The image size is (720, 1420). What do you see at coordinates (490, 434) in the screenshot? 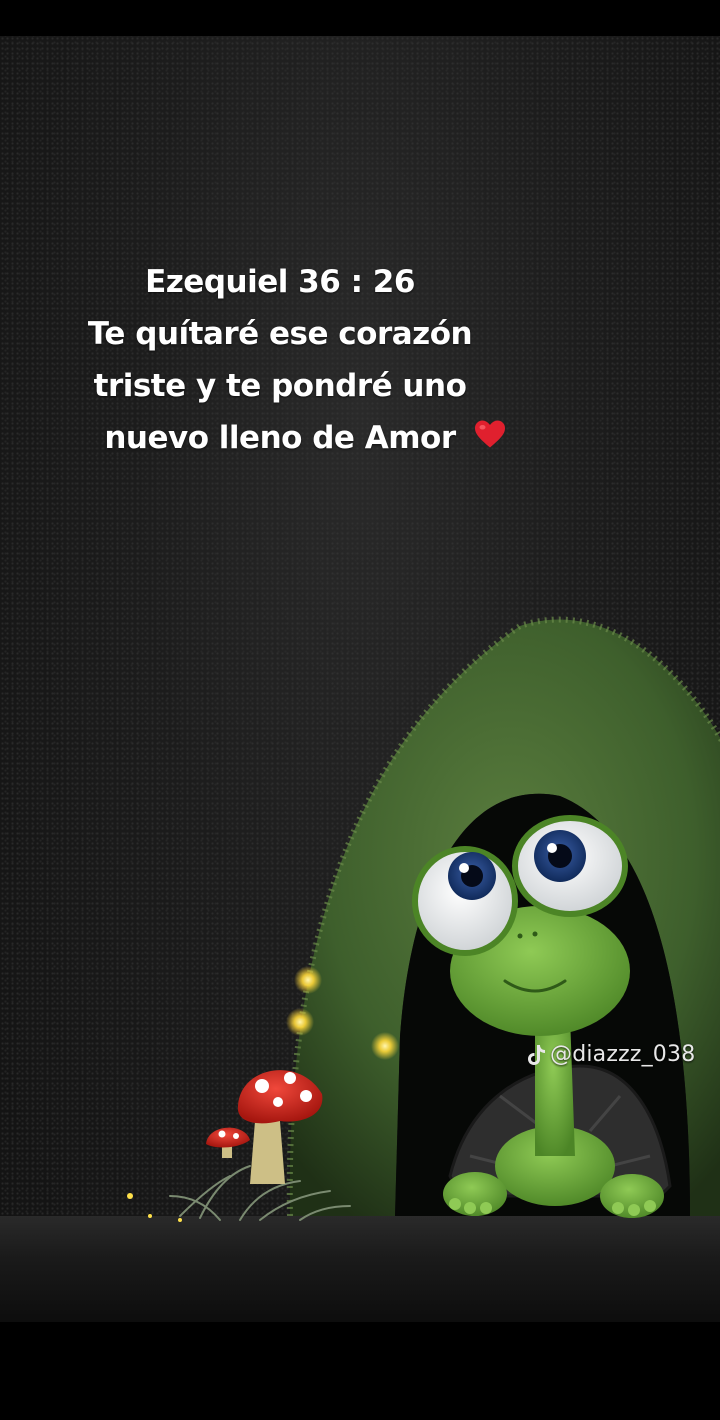
I see `heart-emoji-icon` at bounding box center [490, 434].